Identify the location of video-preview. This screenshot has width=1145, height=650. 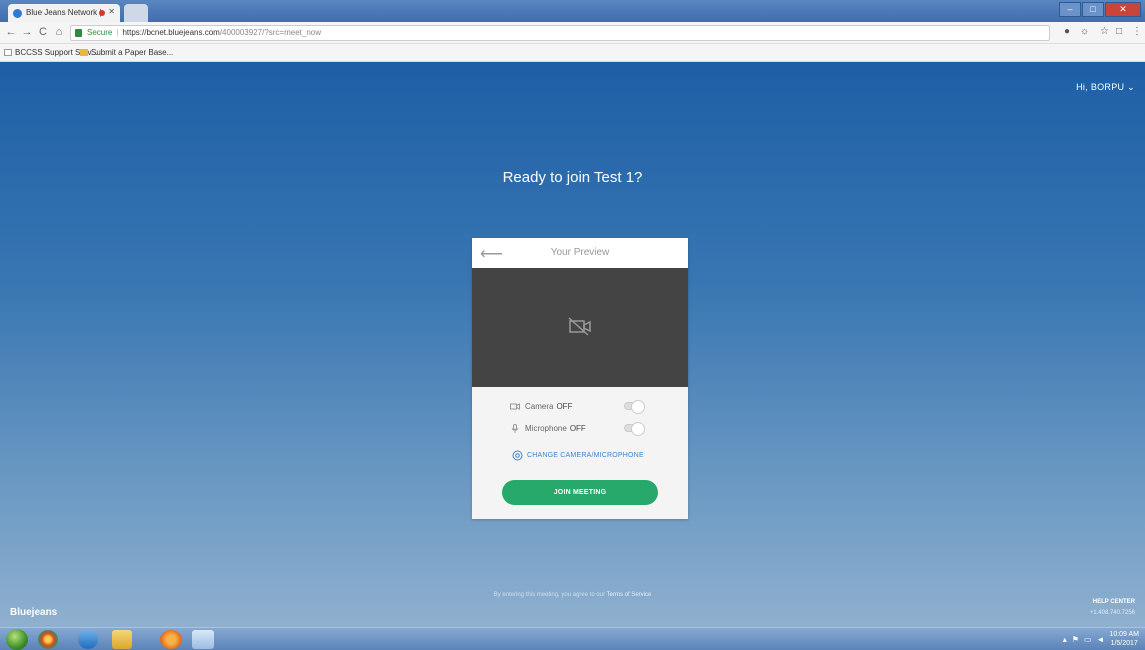
(580, 327).